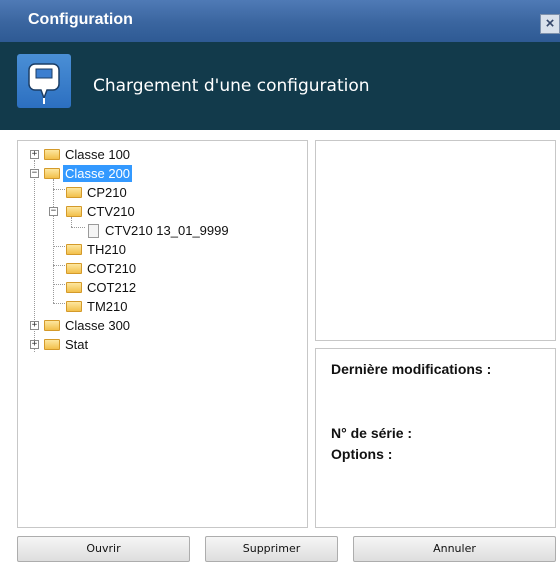  I want to click on tree-item-cot210: COT210, so click(158, 269).